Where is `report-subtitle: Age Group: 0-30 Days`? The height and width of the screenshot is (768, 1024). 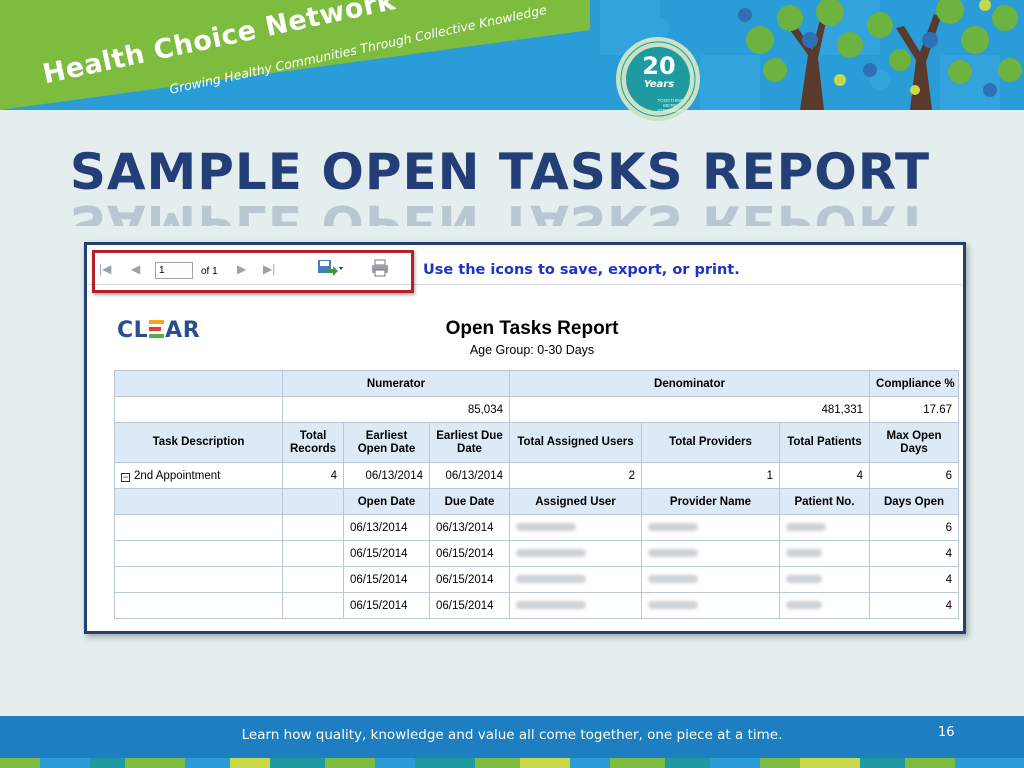 report-subtitle: Age Group: 0-30 Days is located at coordinates (532, 350).